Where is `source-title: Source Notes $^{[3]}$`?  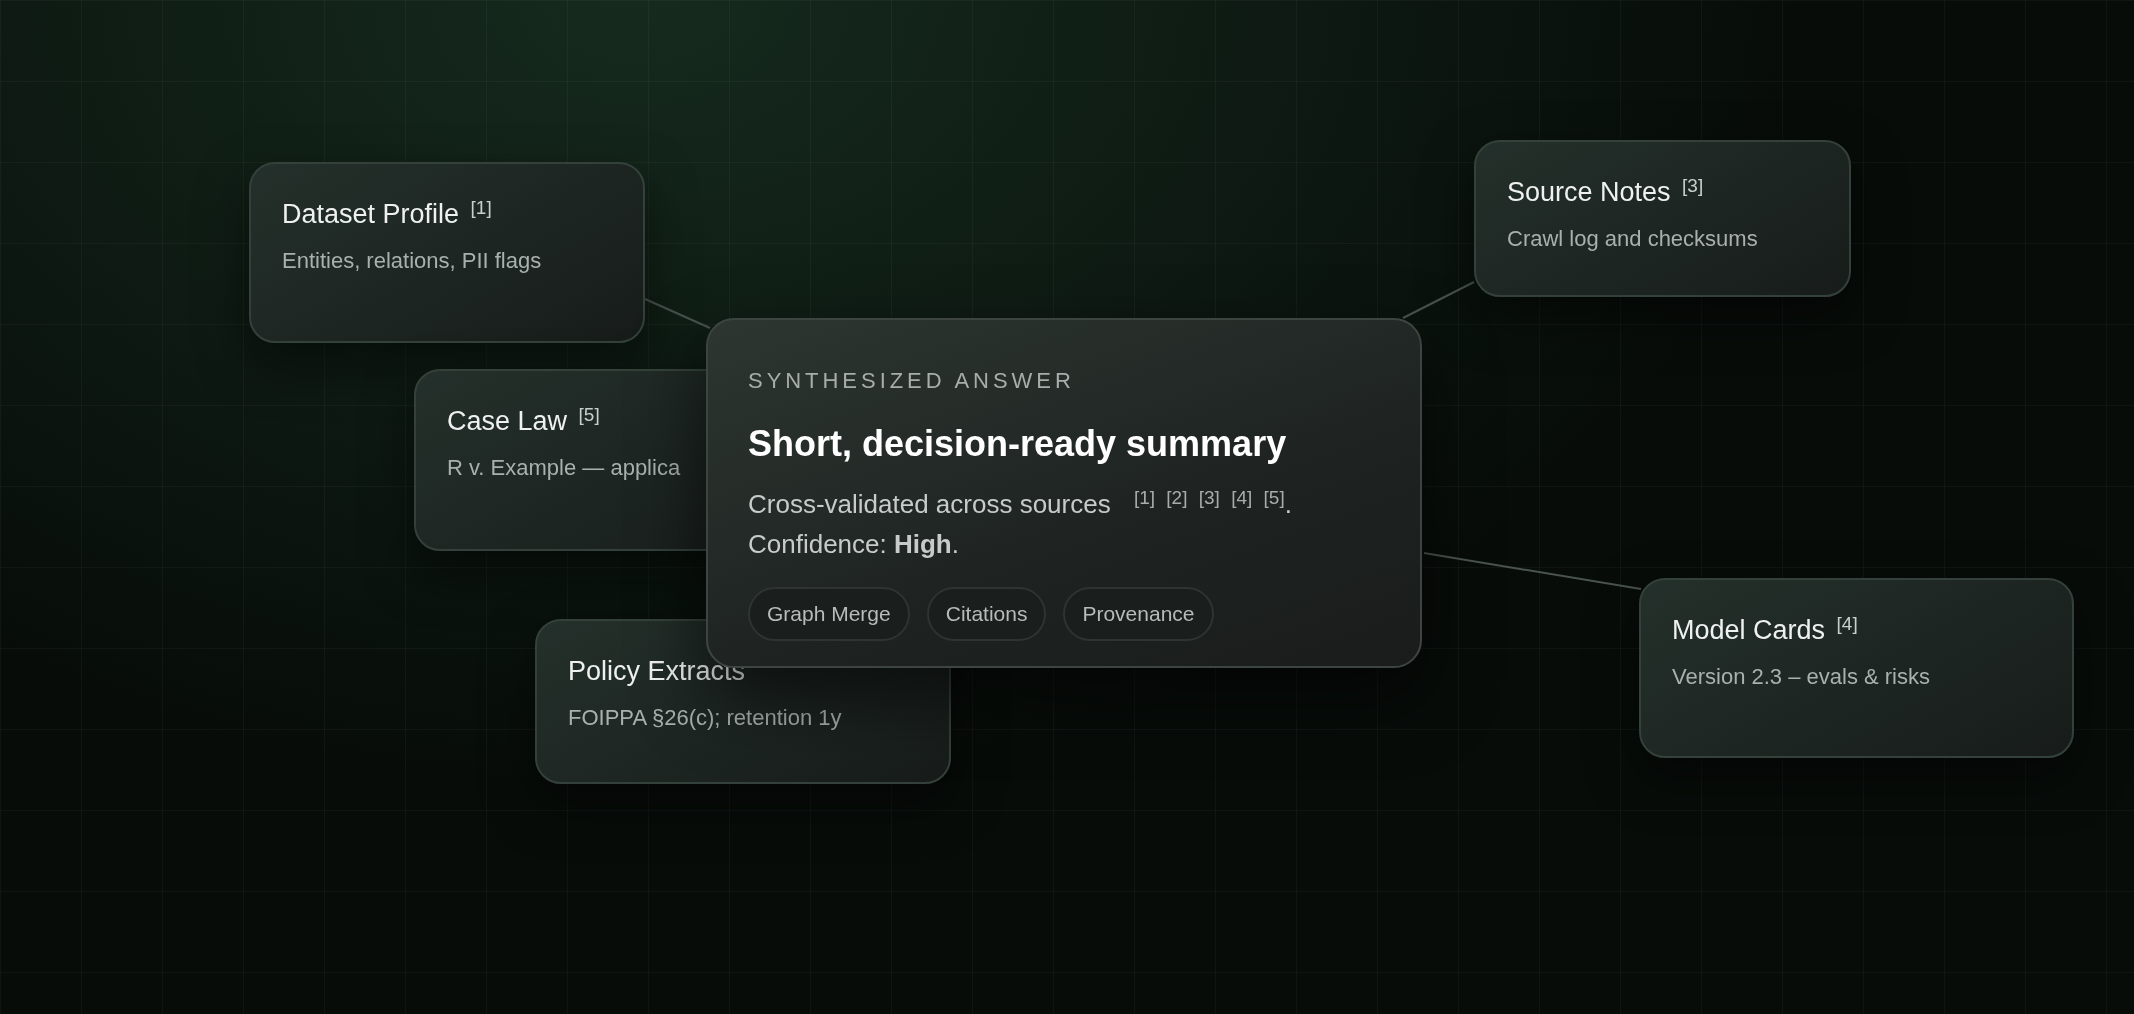 source-title: Source Notes $^{[3]}$ is located at coordinates (1606, 192).